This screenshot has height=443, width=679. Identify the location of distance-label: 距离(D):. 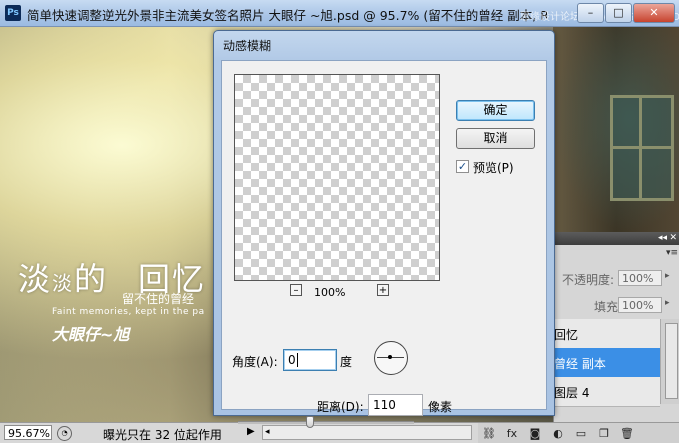
(340, 407).